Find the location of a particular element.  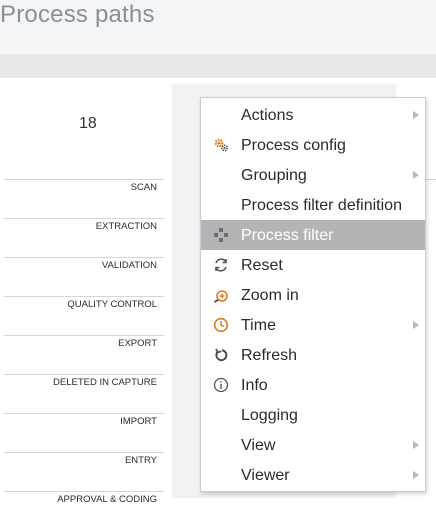

menu-item-process-filter: Process filter is located at coordinates (313, 235).